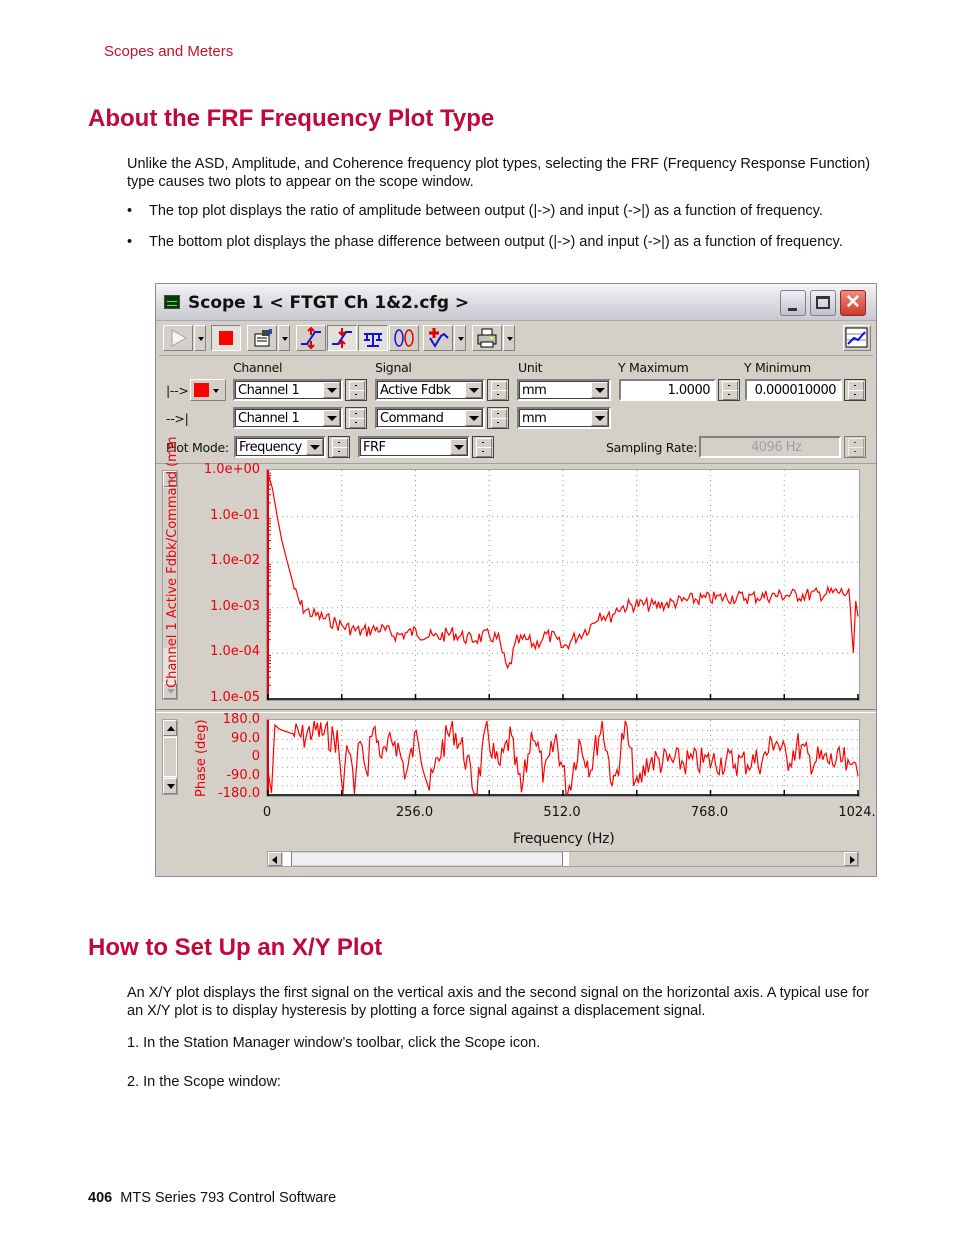 The height and width of the screenshot is (1235, 954). What do you see at coordinates (208, 390) in the screenshot?
I see `trace-color-picker` at bounding box center [208, 390].